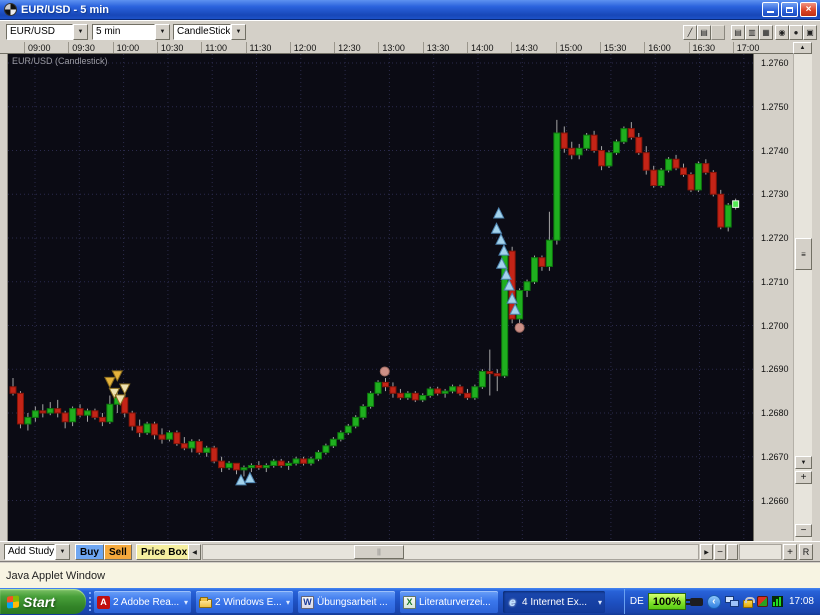 This screenshot has height=615, width=820. I want to click on interval-value: 5 min, so click(123, 32).